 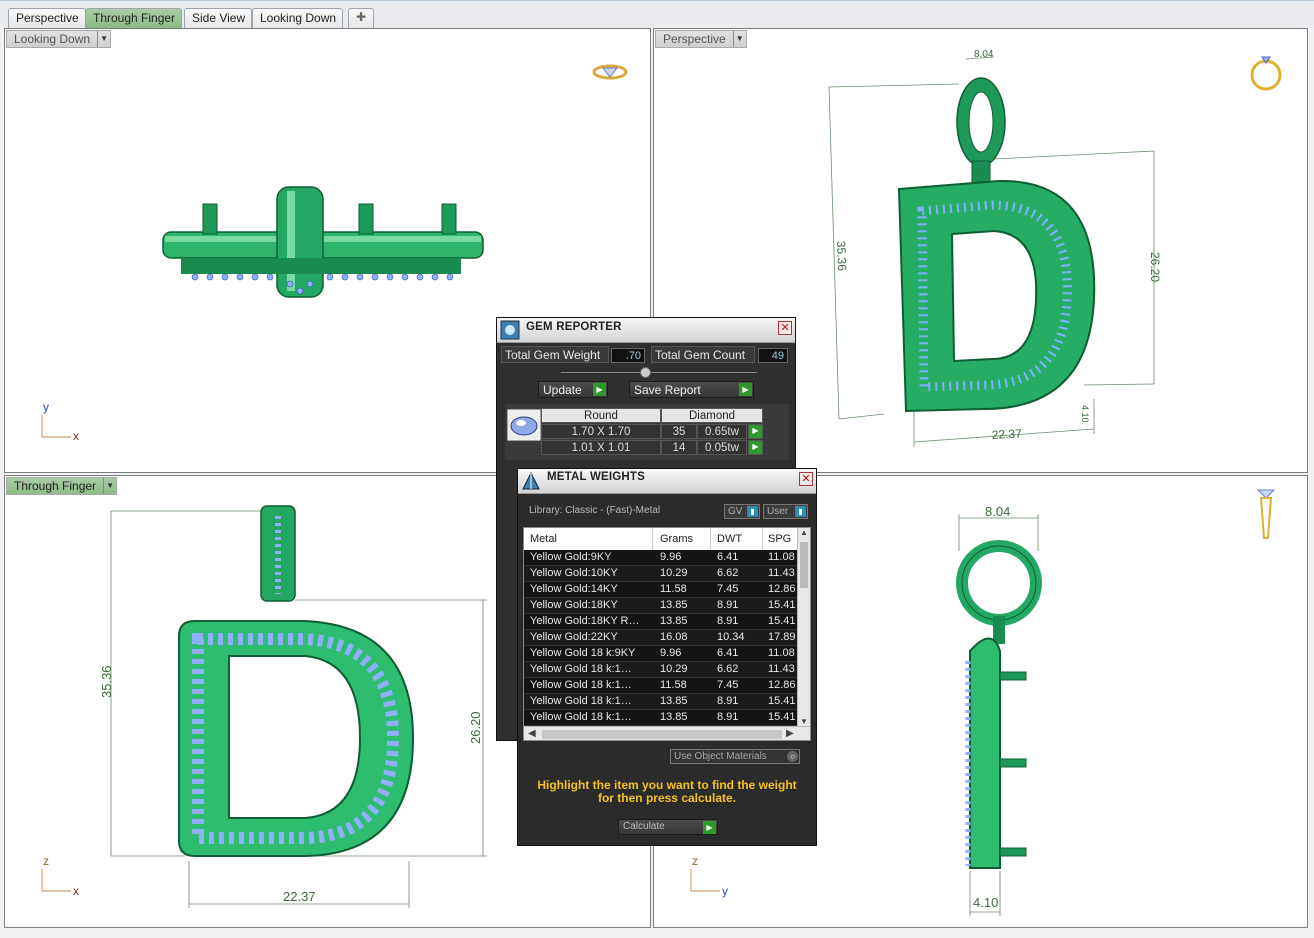 What do you see at coordinates (722, 431) in the screenshot?
I see `gem-row-weight: 0.65tw` at bounding box center [722, 431].